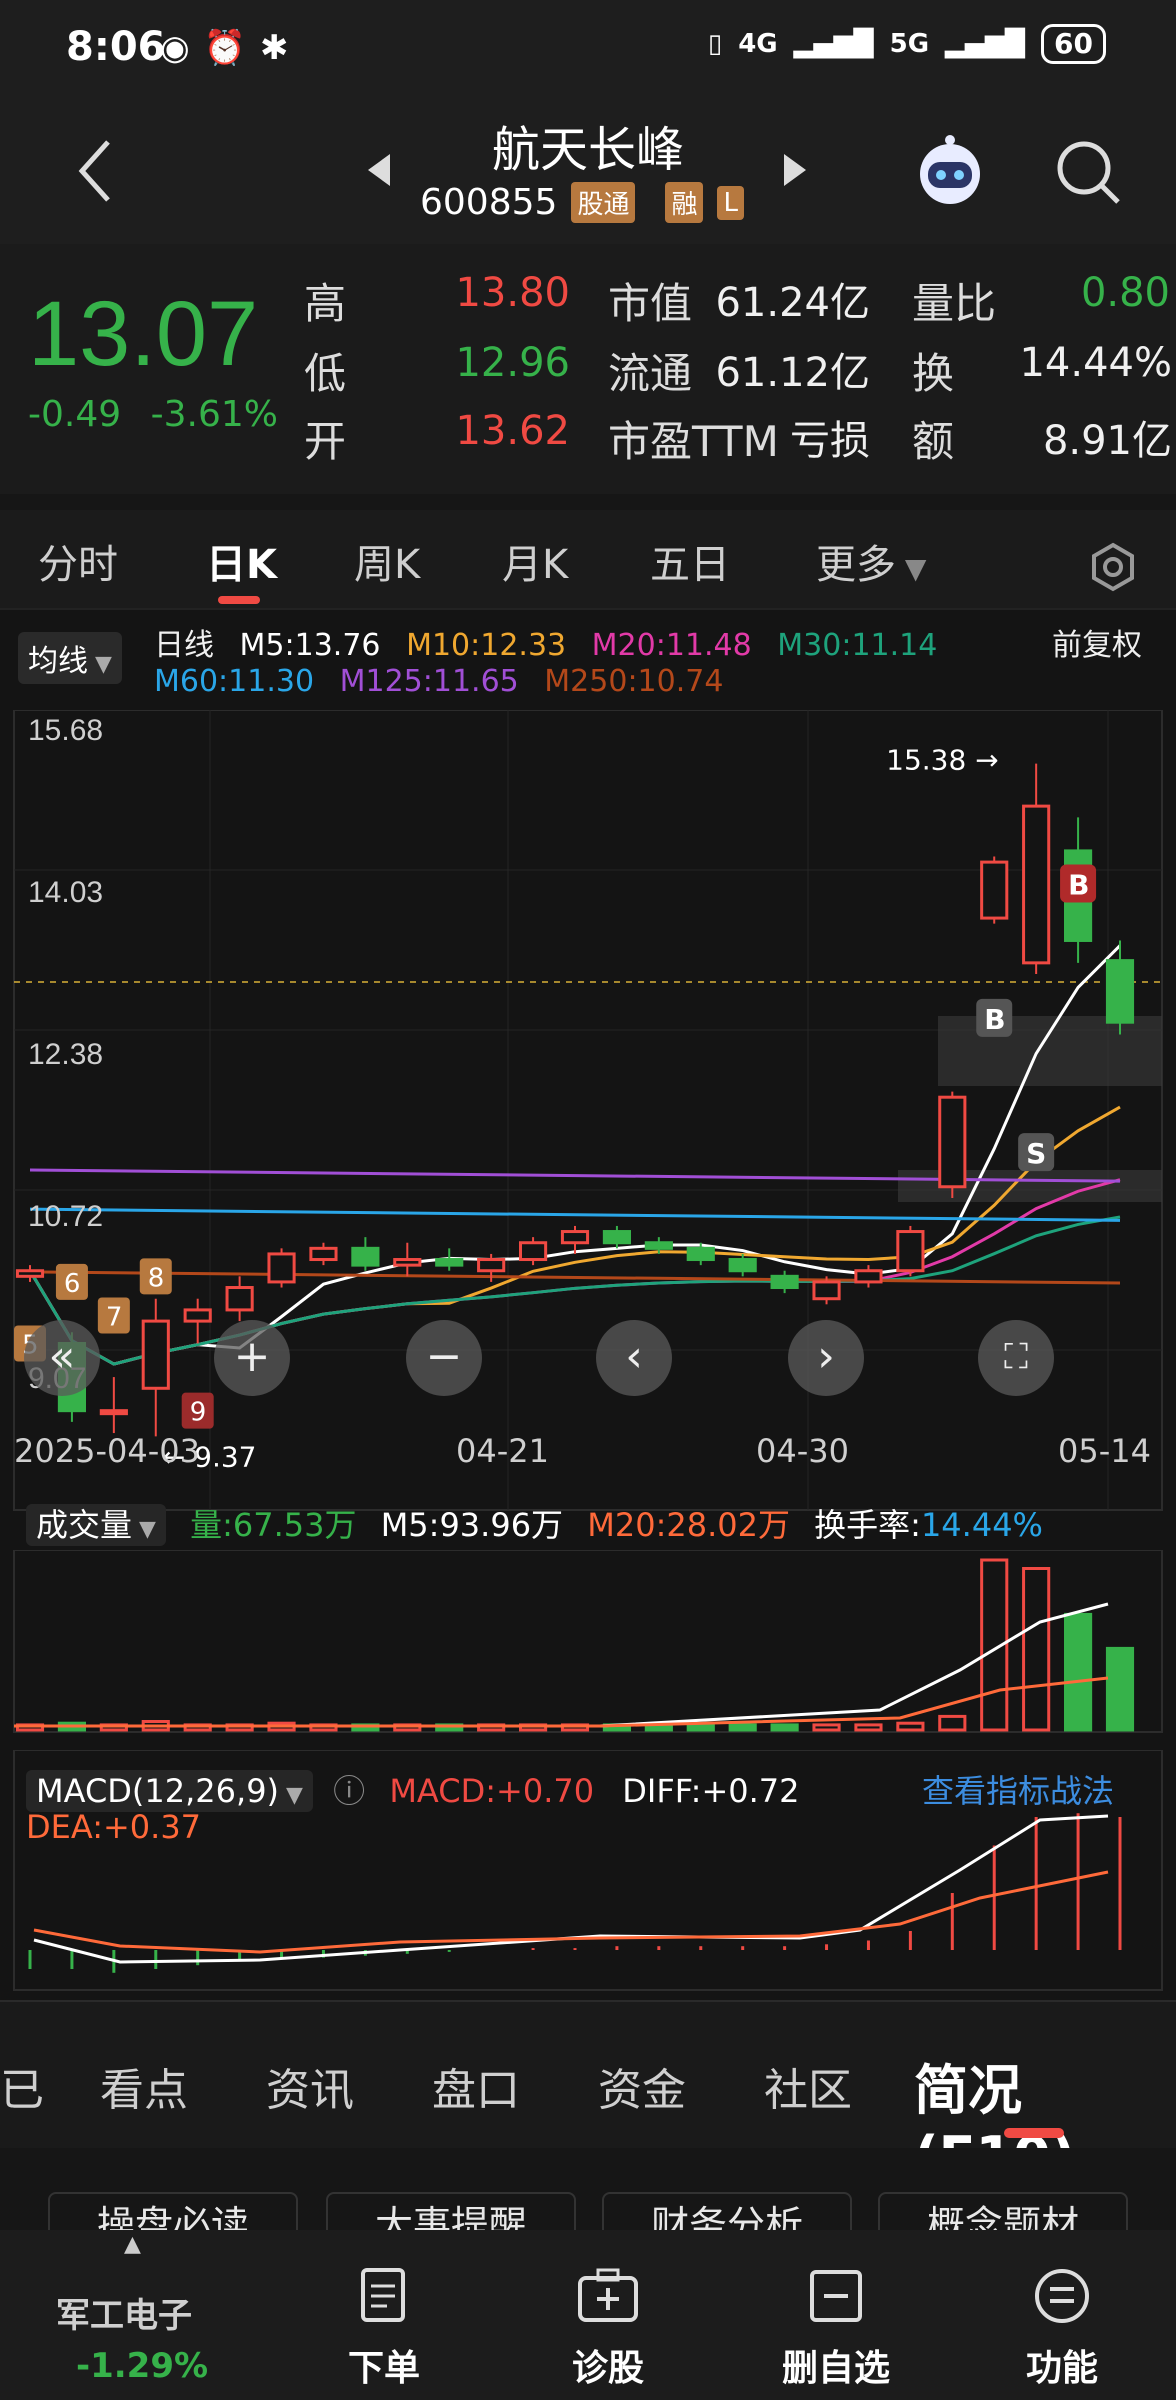 This screenshot has height=2400, width=1176. Describe the element at coordinates (1097, 642) in the screenshot. I see `adjust-mode-label: 前复权` at that location.